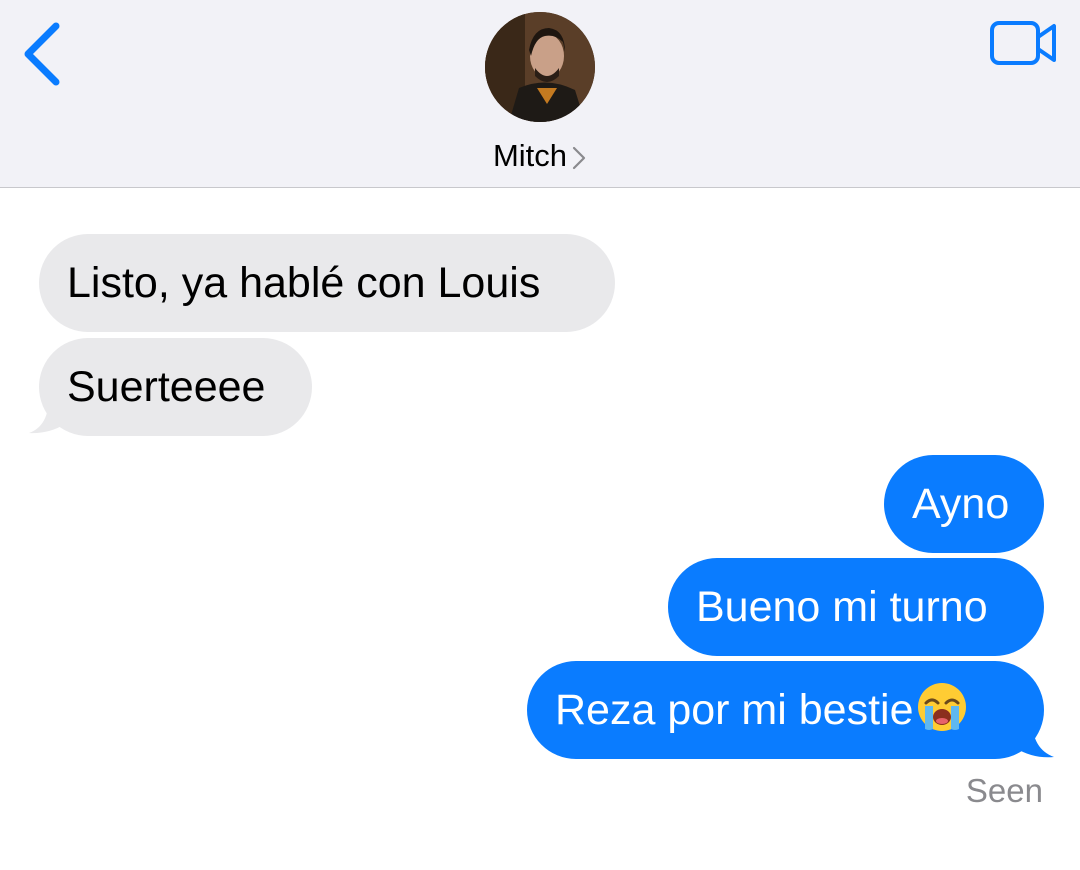 The image size is (1080, 870). Describe the element at coordinates (842, 607) in the screenshot. I see `message-text: Bueno mi turno` at that location.